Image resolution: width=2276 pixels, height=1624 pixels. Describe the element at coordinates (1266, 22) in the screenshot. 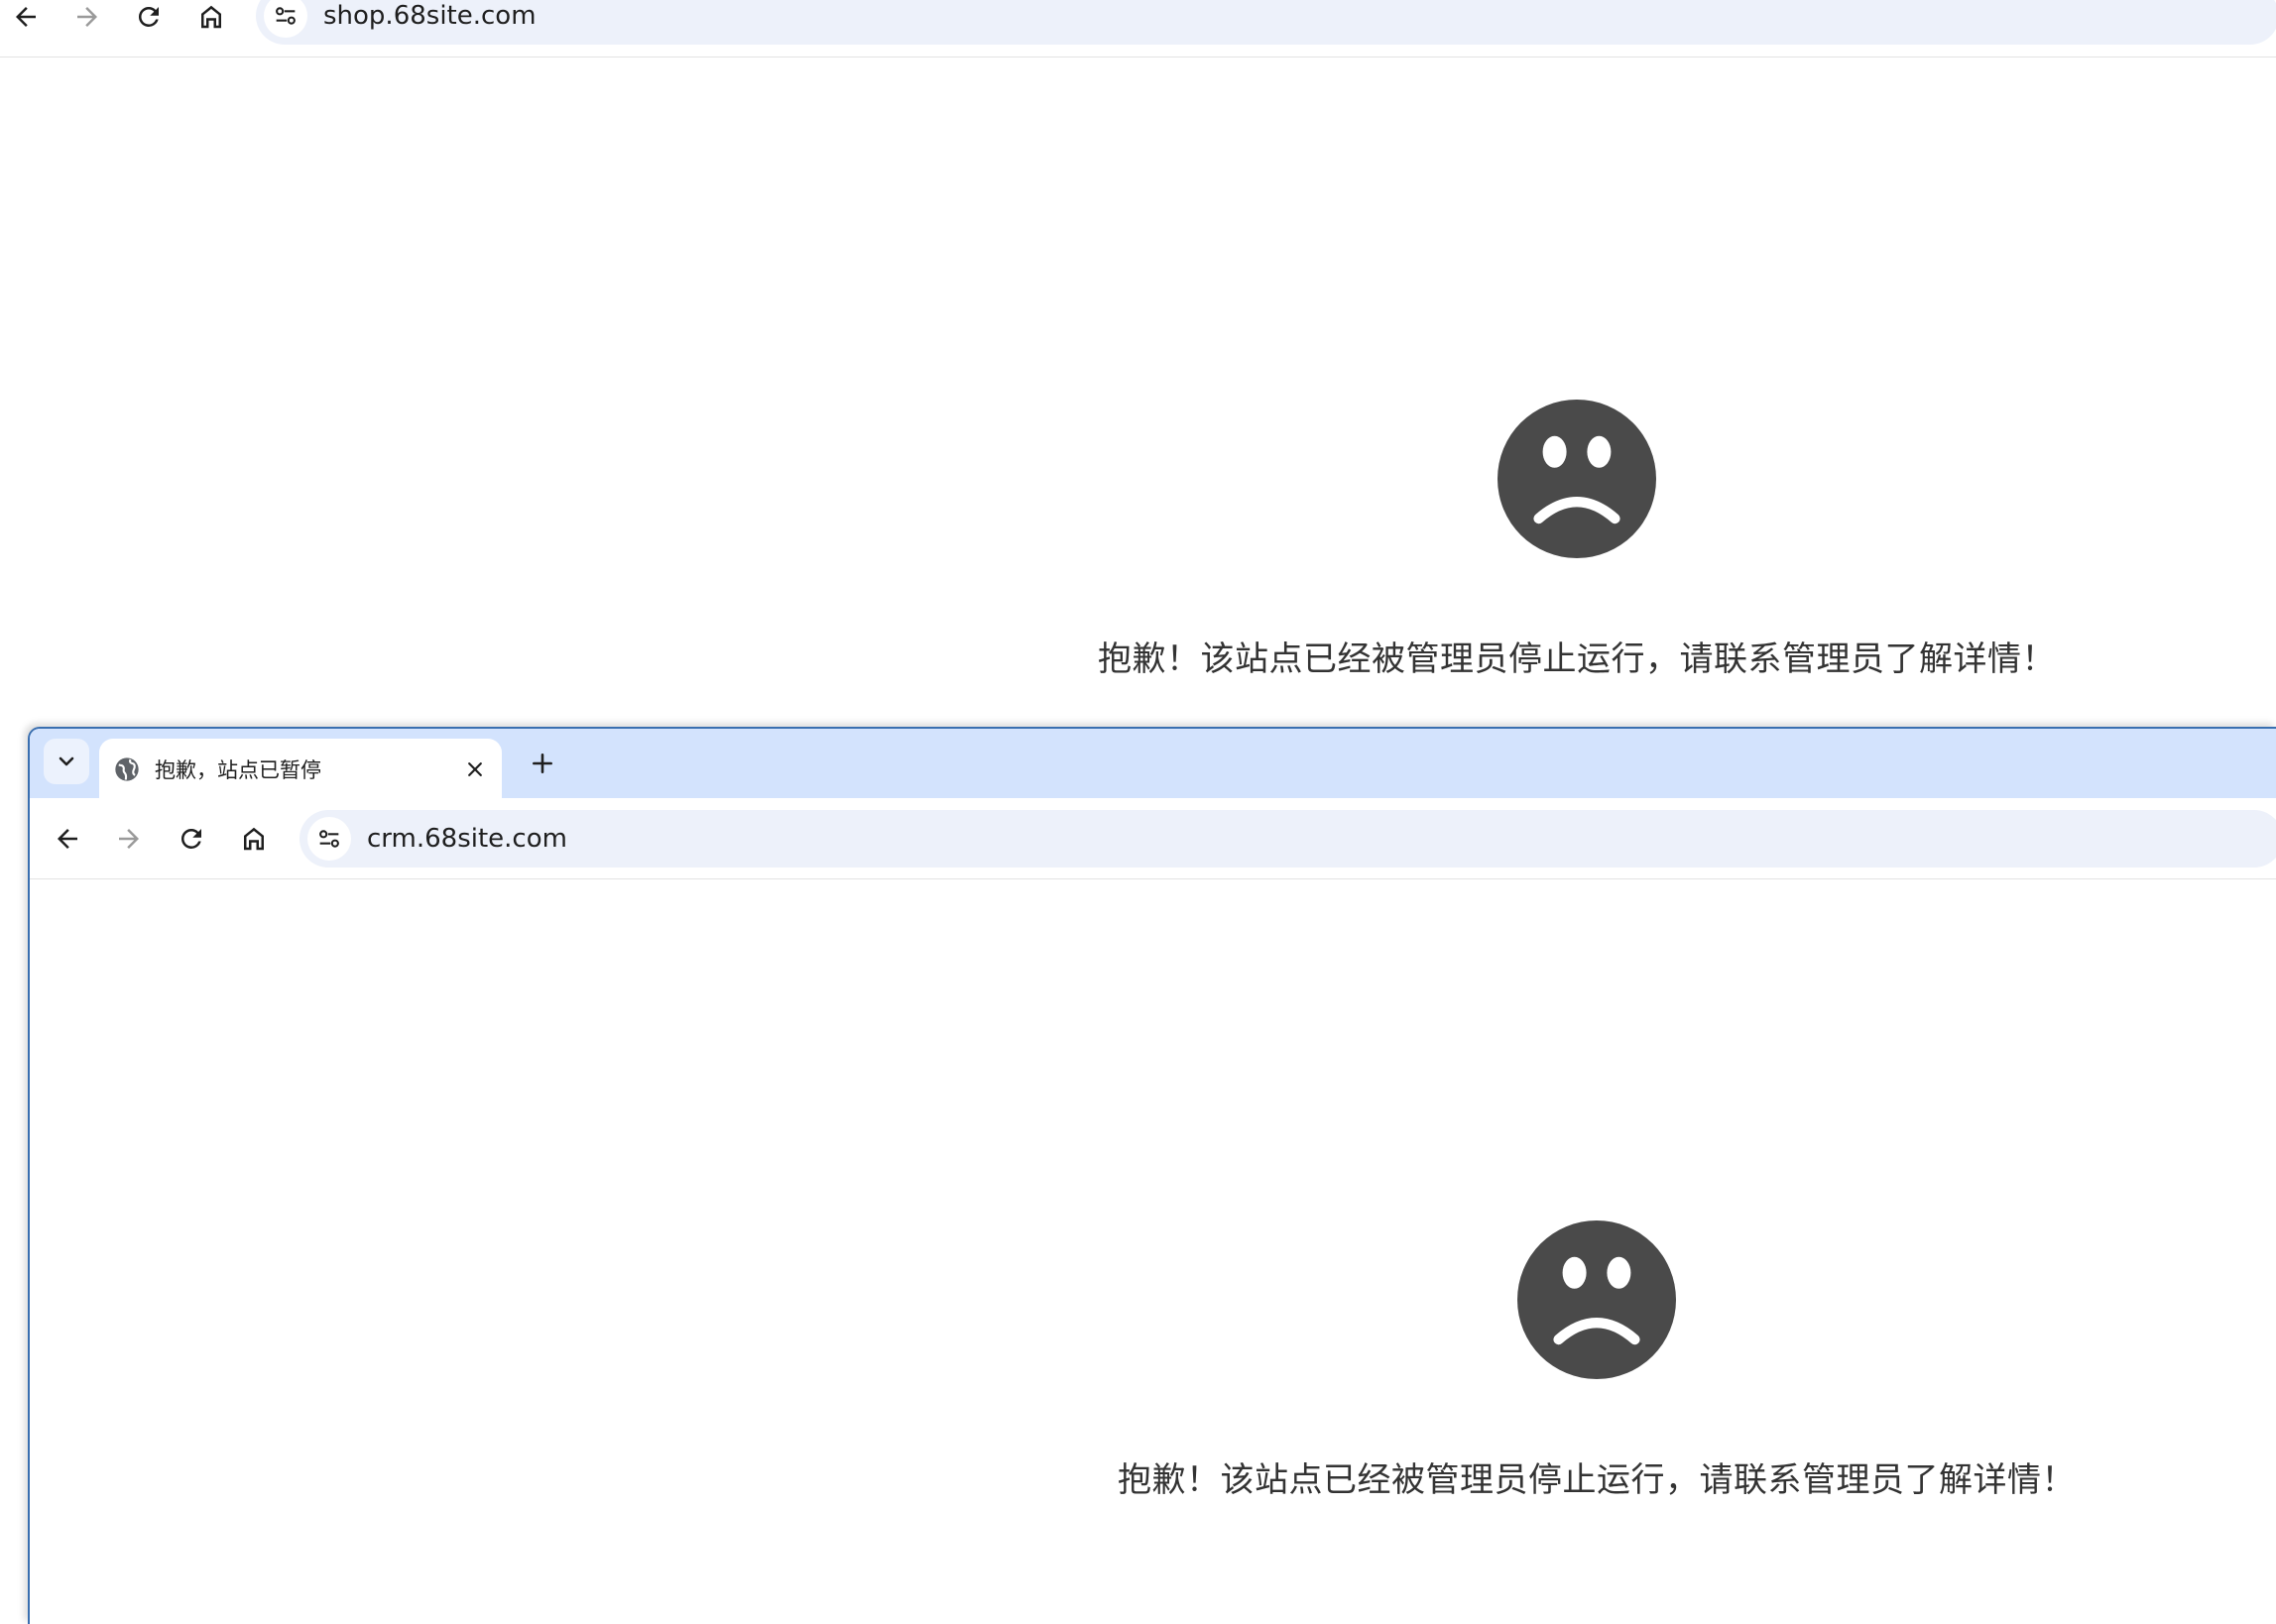

I see `address-bar: shop.68site.com` at that location.